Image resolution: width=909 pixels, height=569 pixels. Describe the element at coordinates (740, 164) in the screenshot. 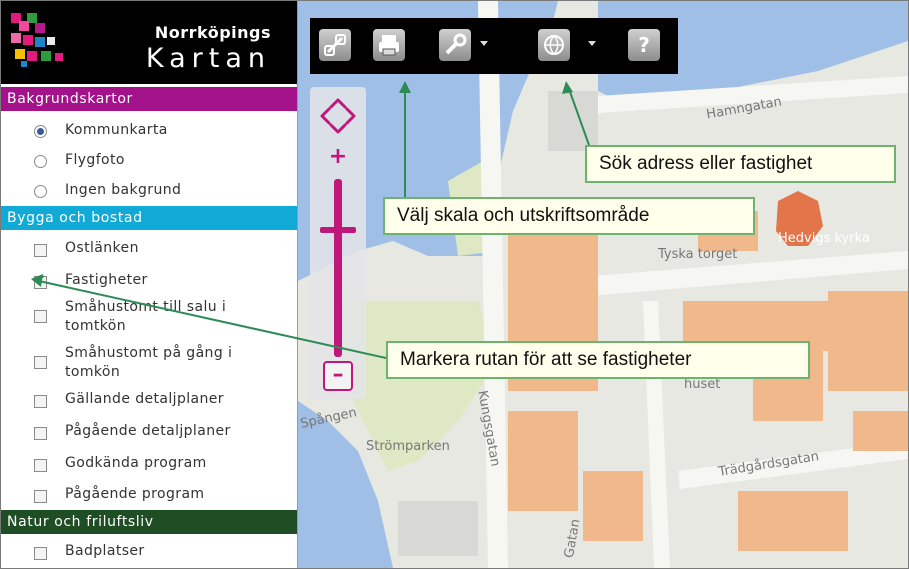

I see `callout-search: Sök adress eller fastighet` at that location.